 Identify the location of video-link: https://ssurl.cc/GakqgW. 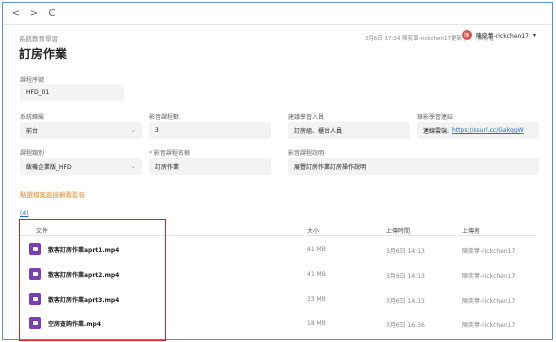
(488, 130).